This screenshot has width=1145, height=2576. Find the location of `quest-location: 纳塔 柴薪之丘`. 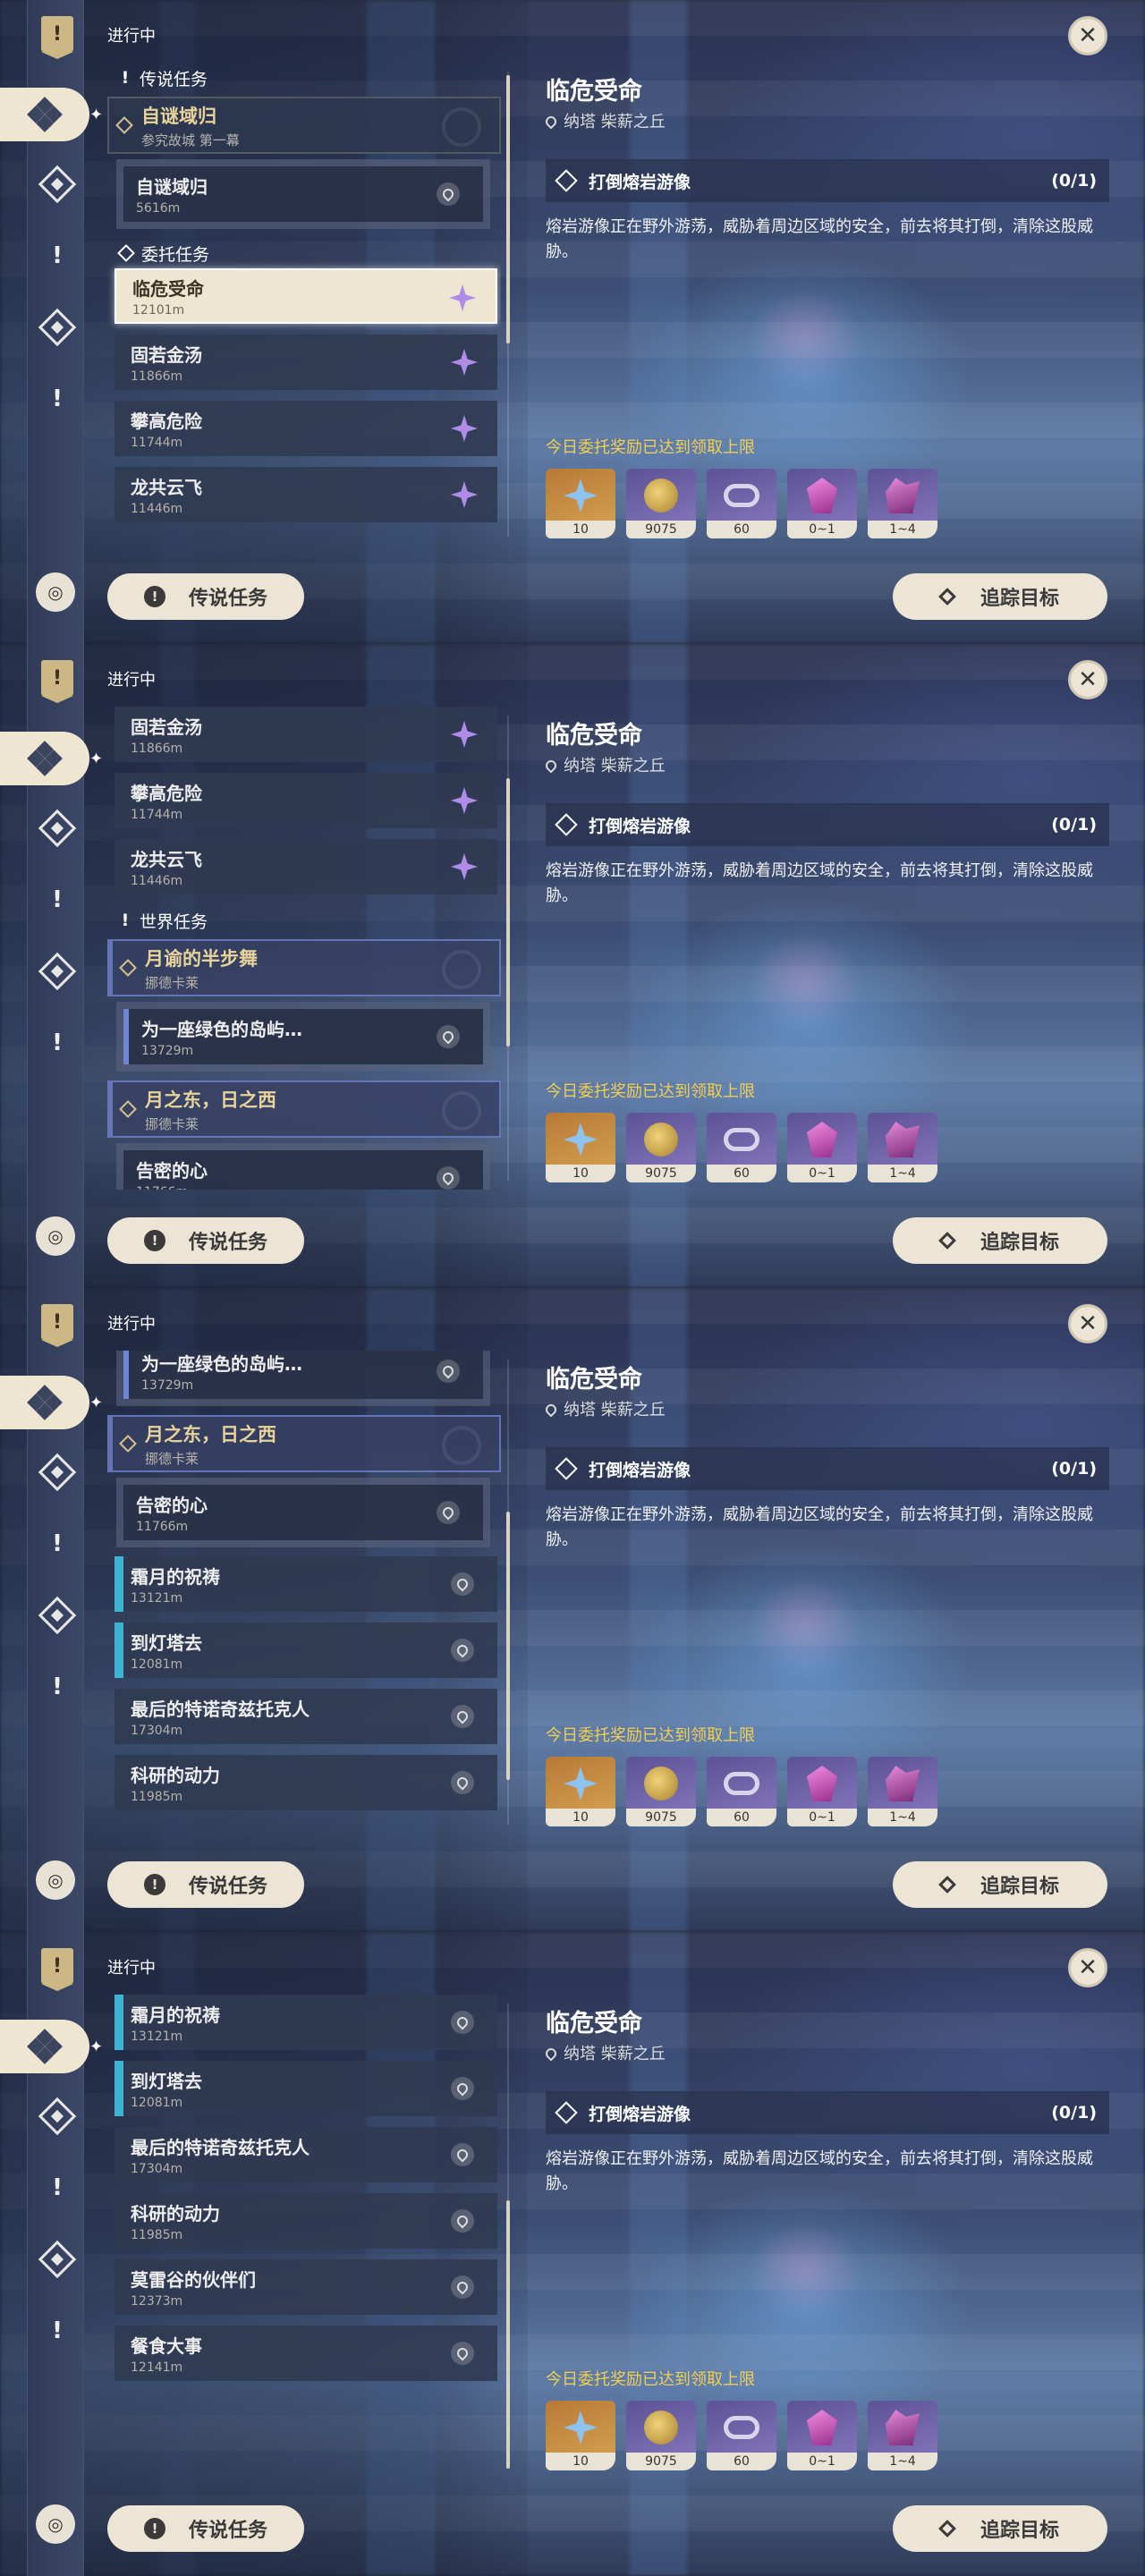

quest-location: 纳塔 柴薪之丘 is located at coordinates (604, 1408).